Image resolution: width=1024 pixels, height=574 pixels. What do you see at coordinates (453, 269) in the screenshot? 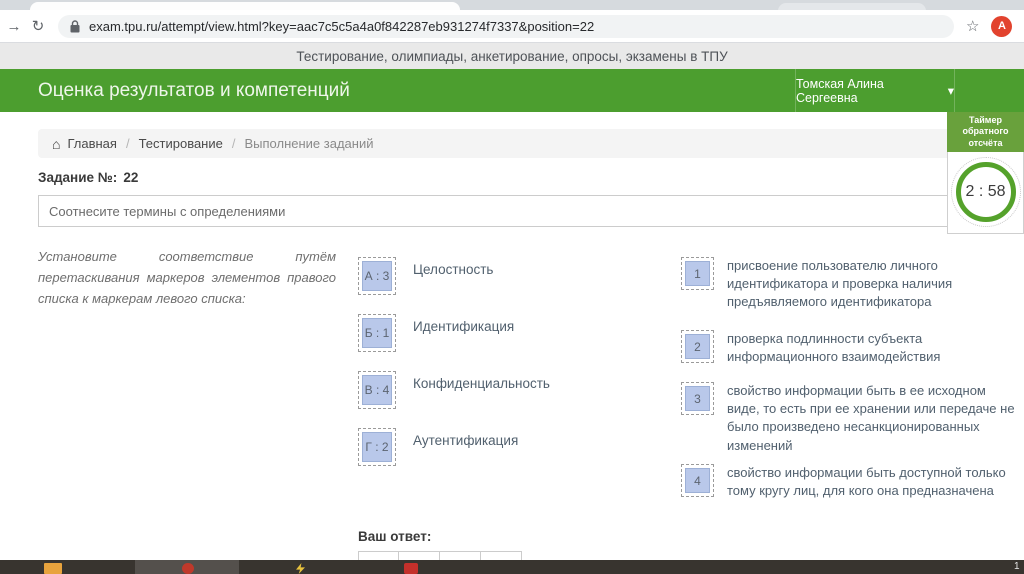
I see `term-label: Целостность` at bounding box center [453, 269].